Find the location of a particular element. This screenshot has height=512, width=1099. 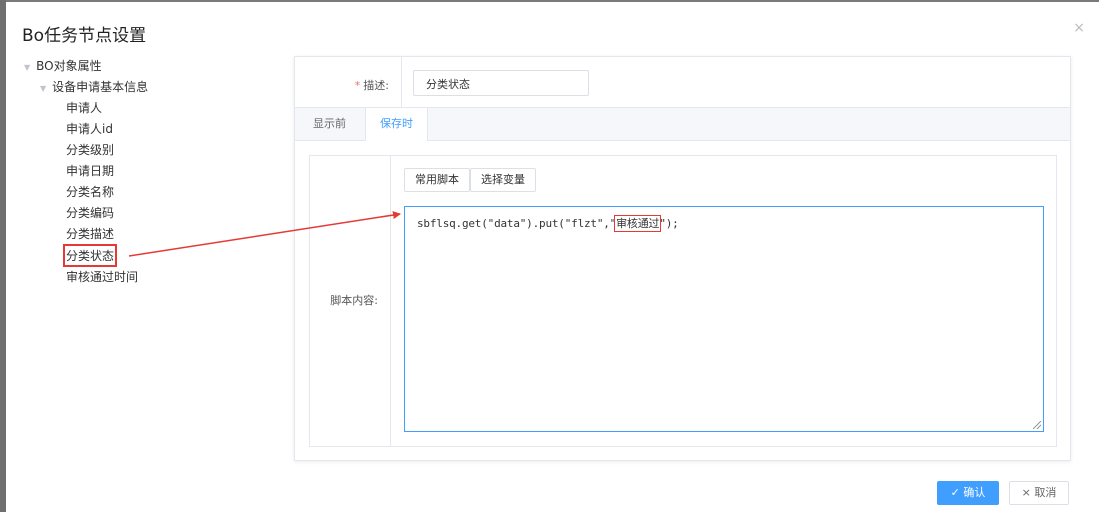

common-script-button: 常用脚本 is located at coordinates (437, 180).